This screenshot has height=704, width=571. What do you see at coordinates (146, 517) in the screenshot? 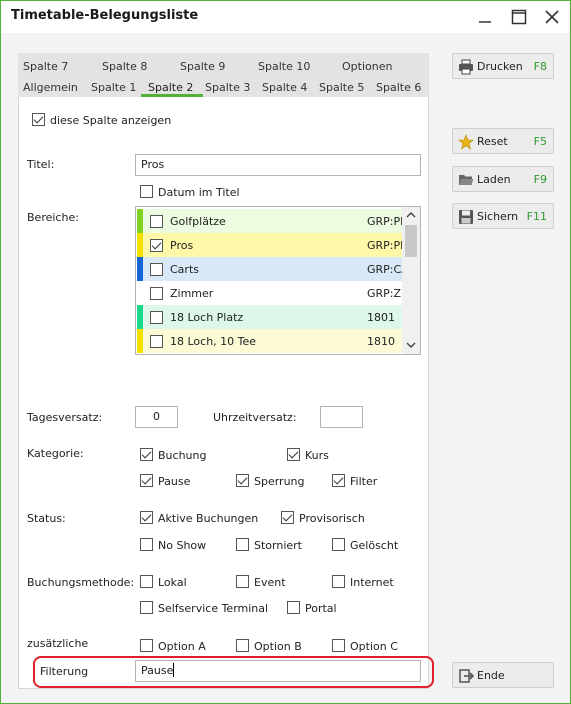
I see `status-active-checkbox` at bounding box center [146, 517].